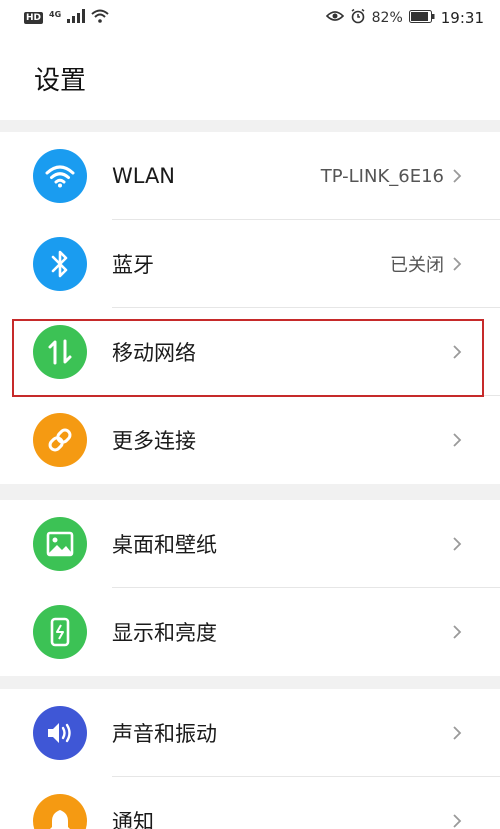 Image resolution: width=500 pixels, height=829 pixels. What do you see at coordinates (250, 176) in the screenshot?
I see `settings-item-wlan: WLAN TP-LINK_6E16` at bounding box center [250, 176].